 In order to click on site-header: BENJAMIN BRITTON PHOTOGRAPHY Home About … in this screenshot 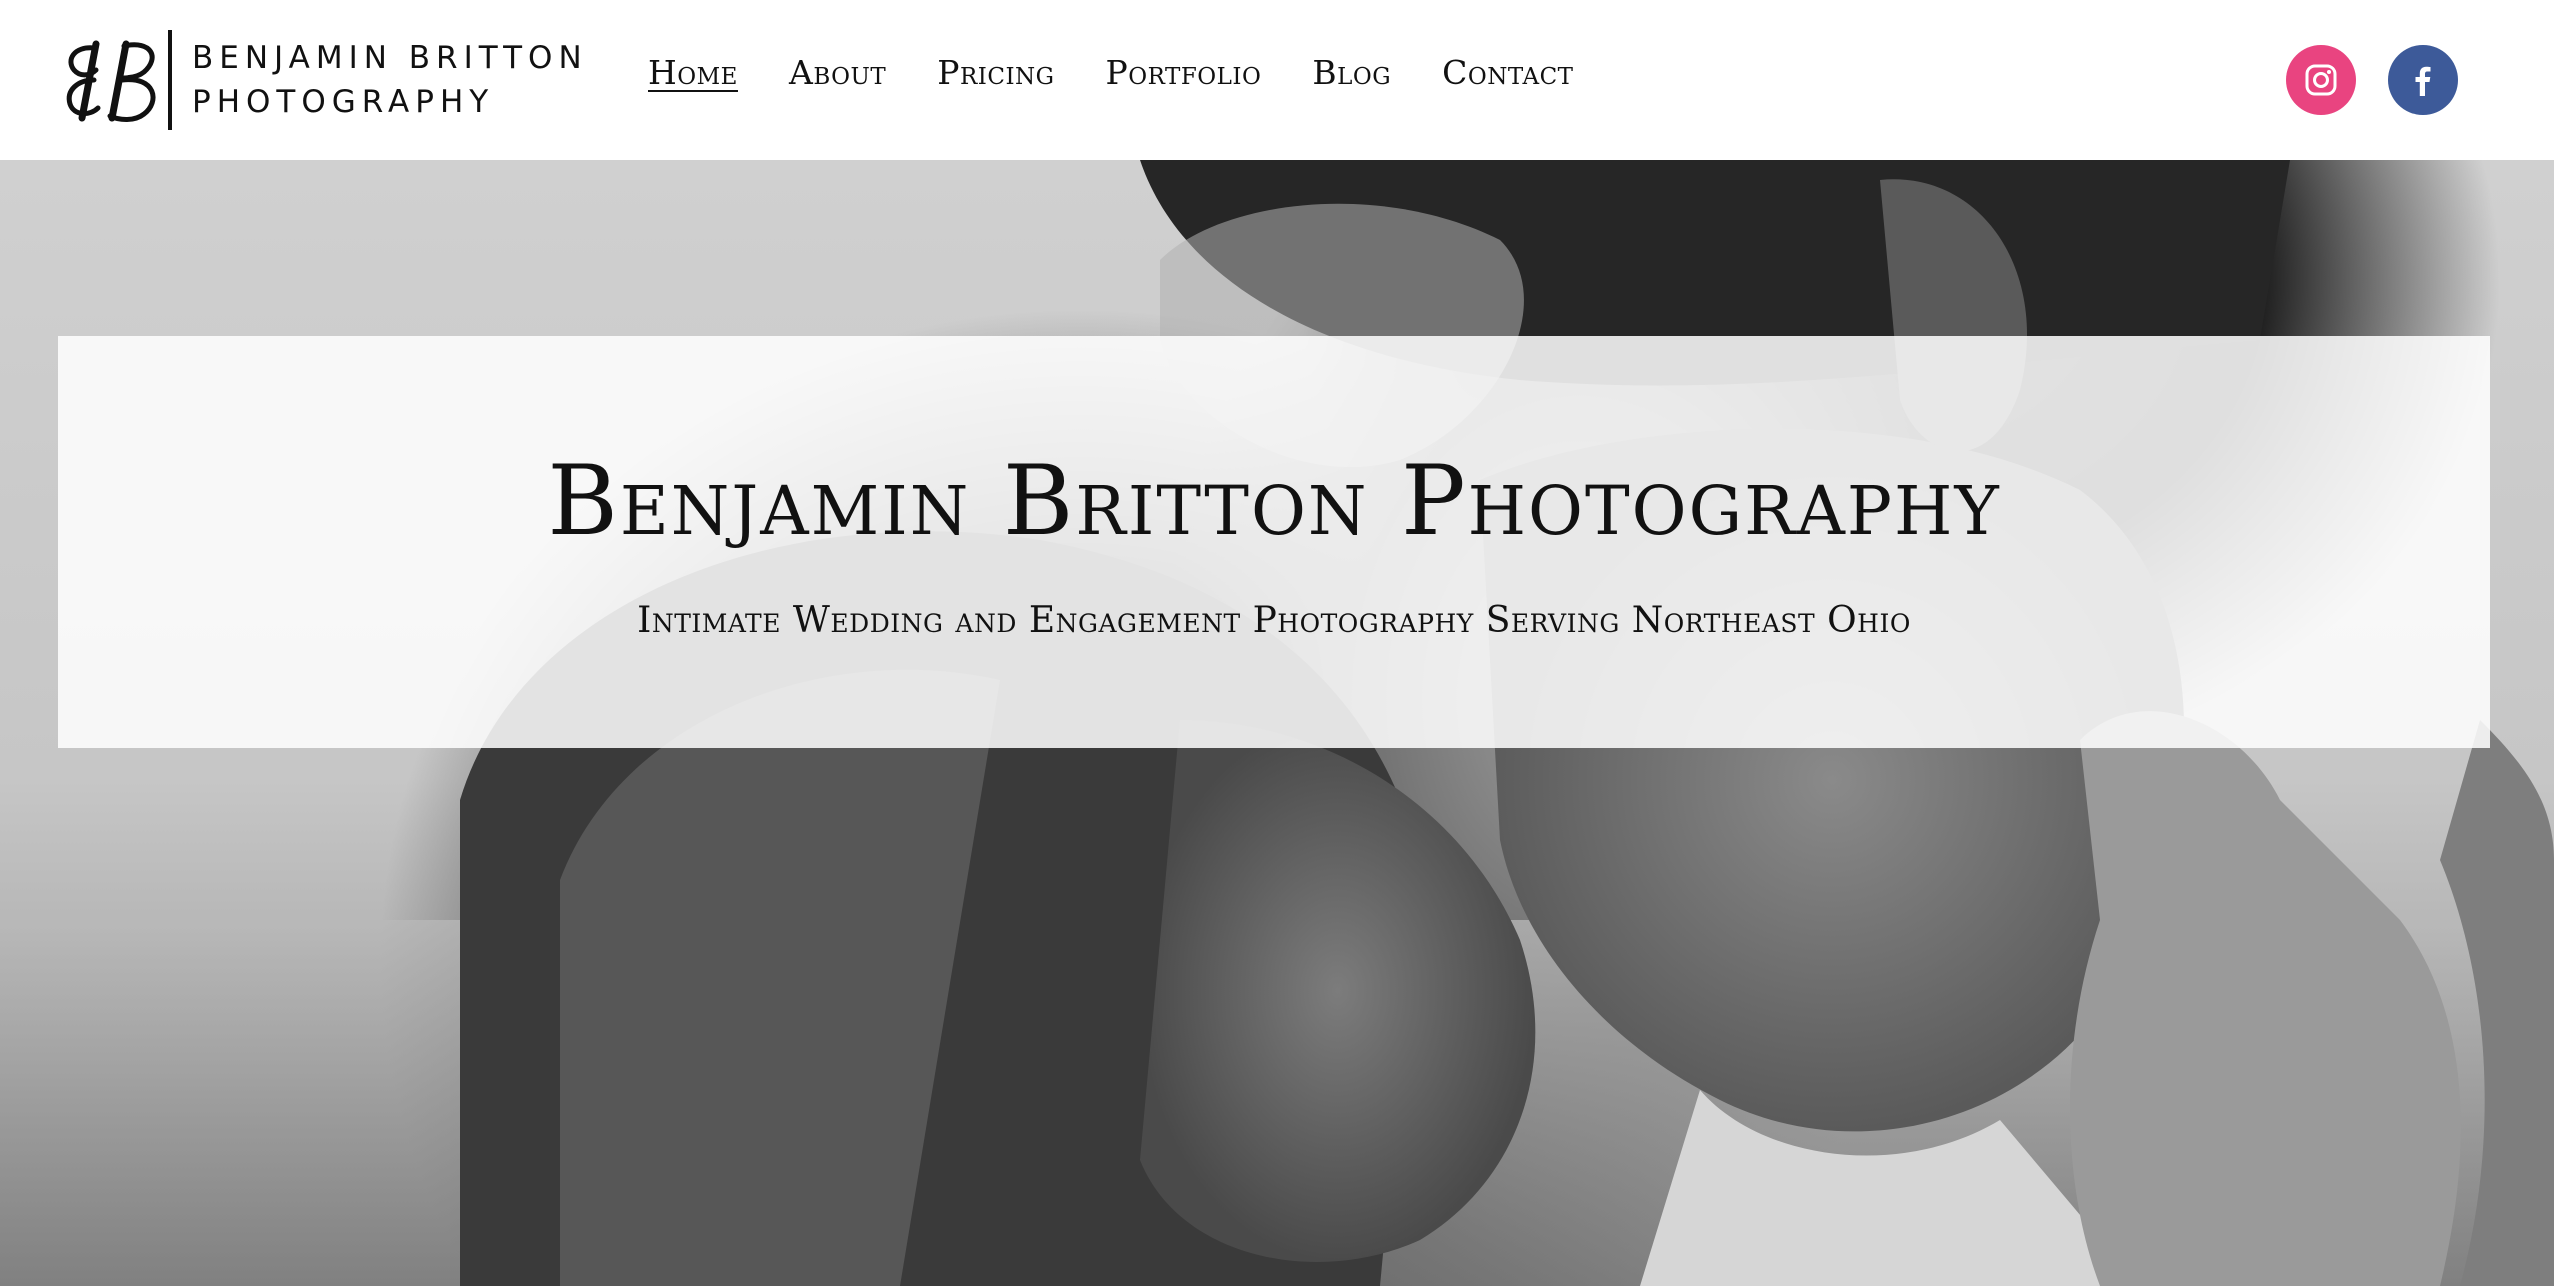, I will do `click(1277, 80)`.